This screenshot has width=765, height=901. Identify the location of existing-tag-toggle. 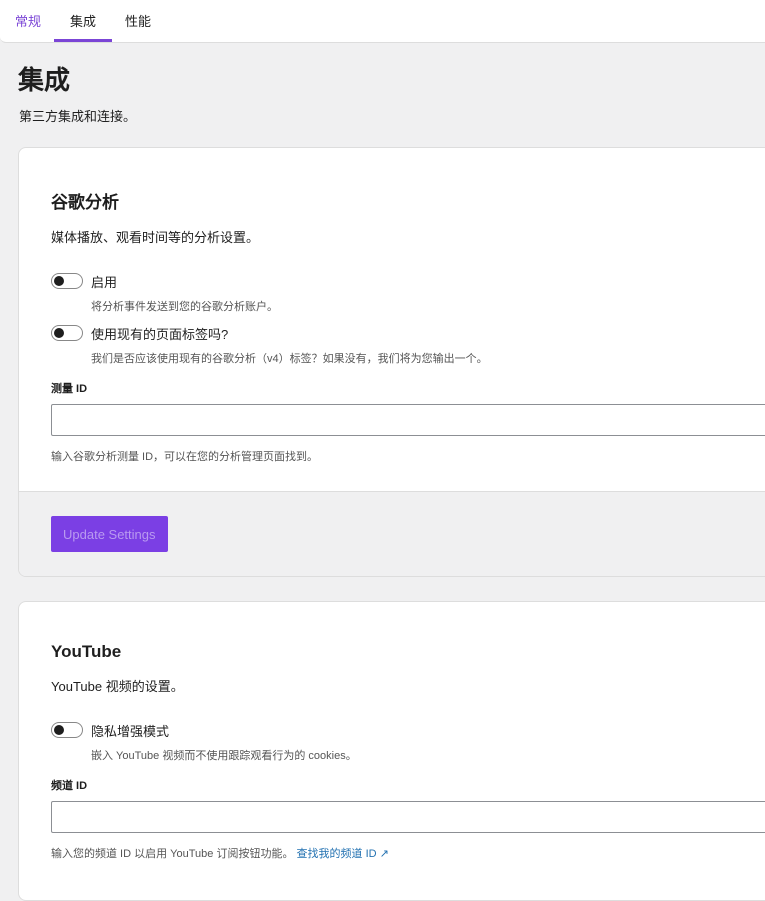
(67, 333).